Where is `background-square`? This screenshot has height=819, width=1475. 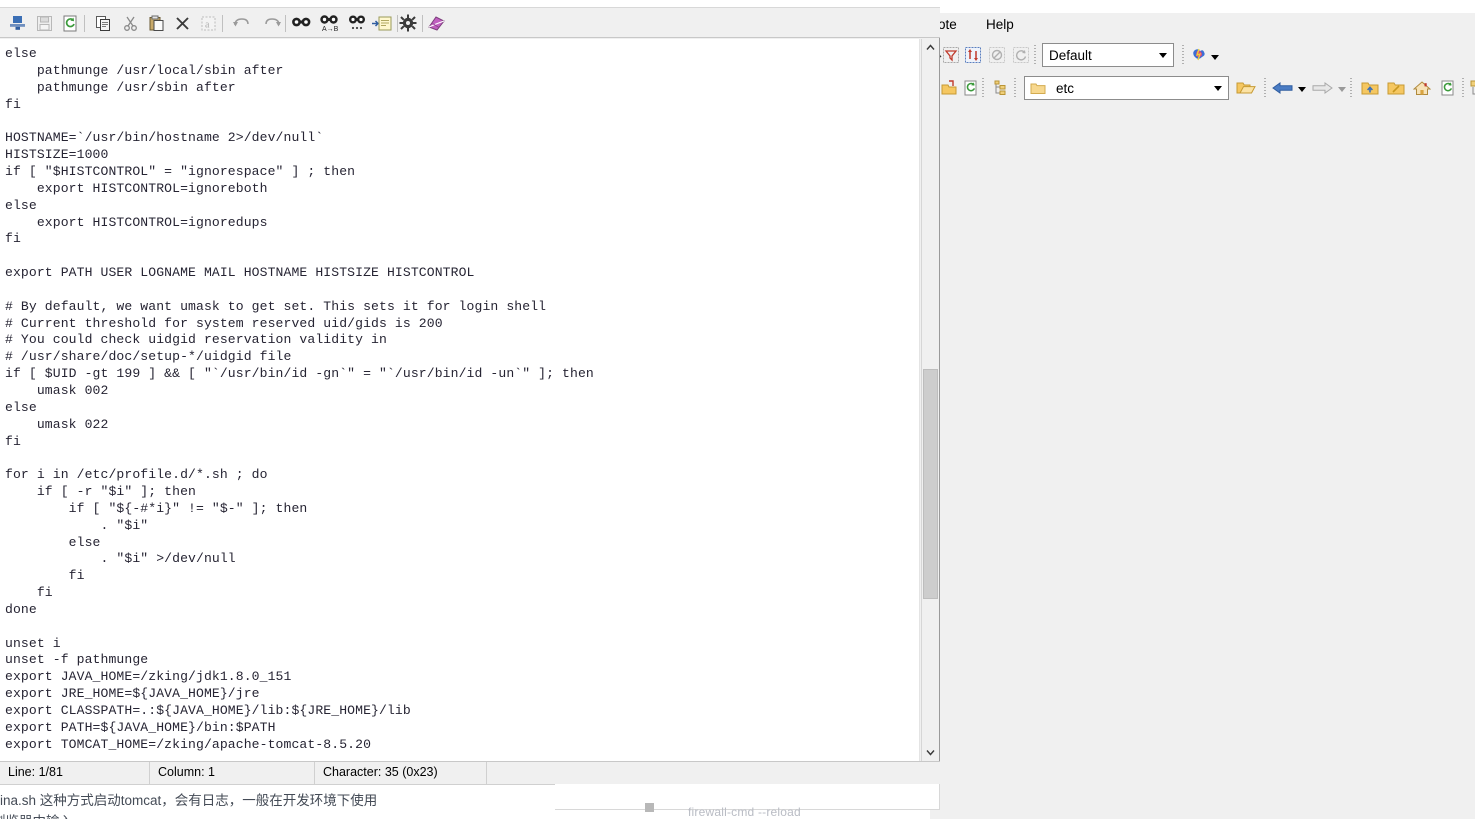 background-square is located at coordinates (649, 807).